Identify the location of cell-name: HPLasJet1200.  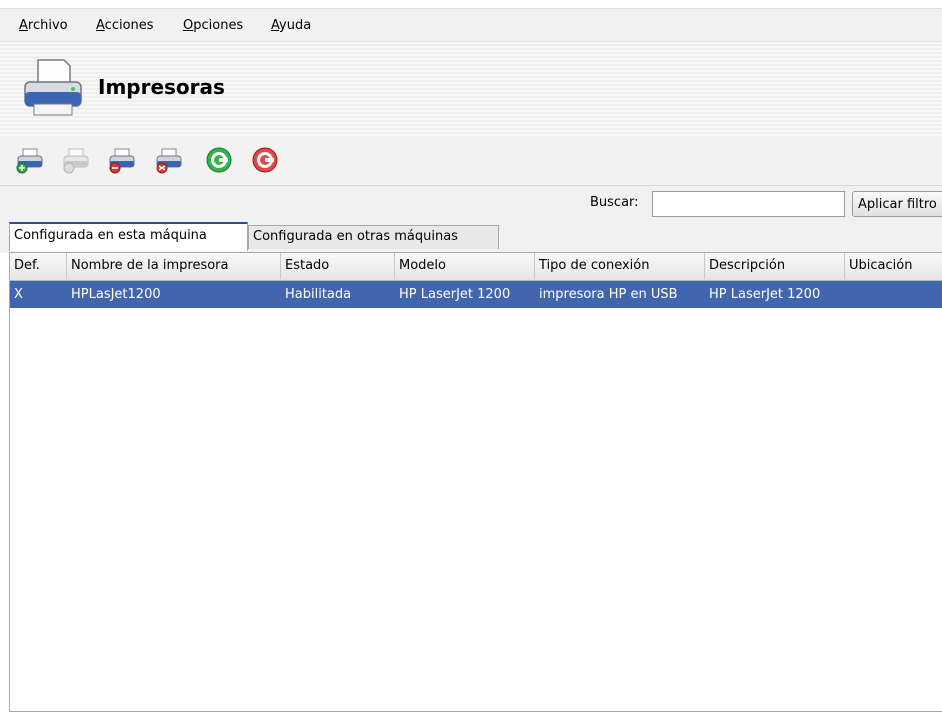
(116, 294).